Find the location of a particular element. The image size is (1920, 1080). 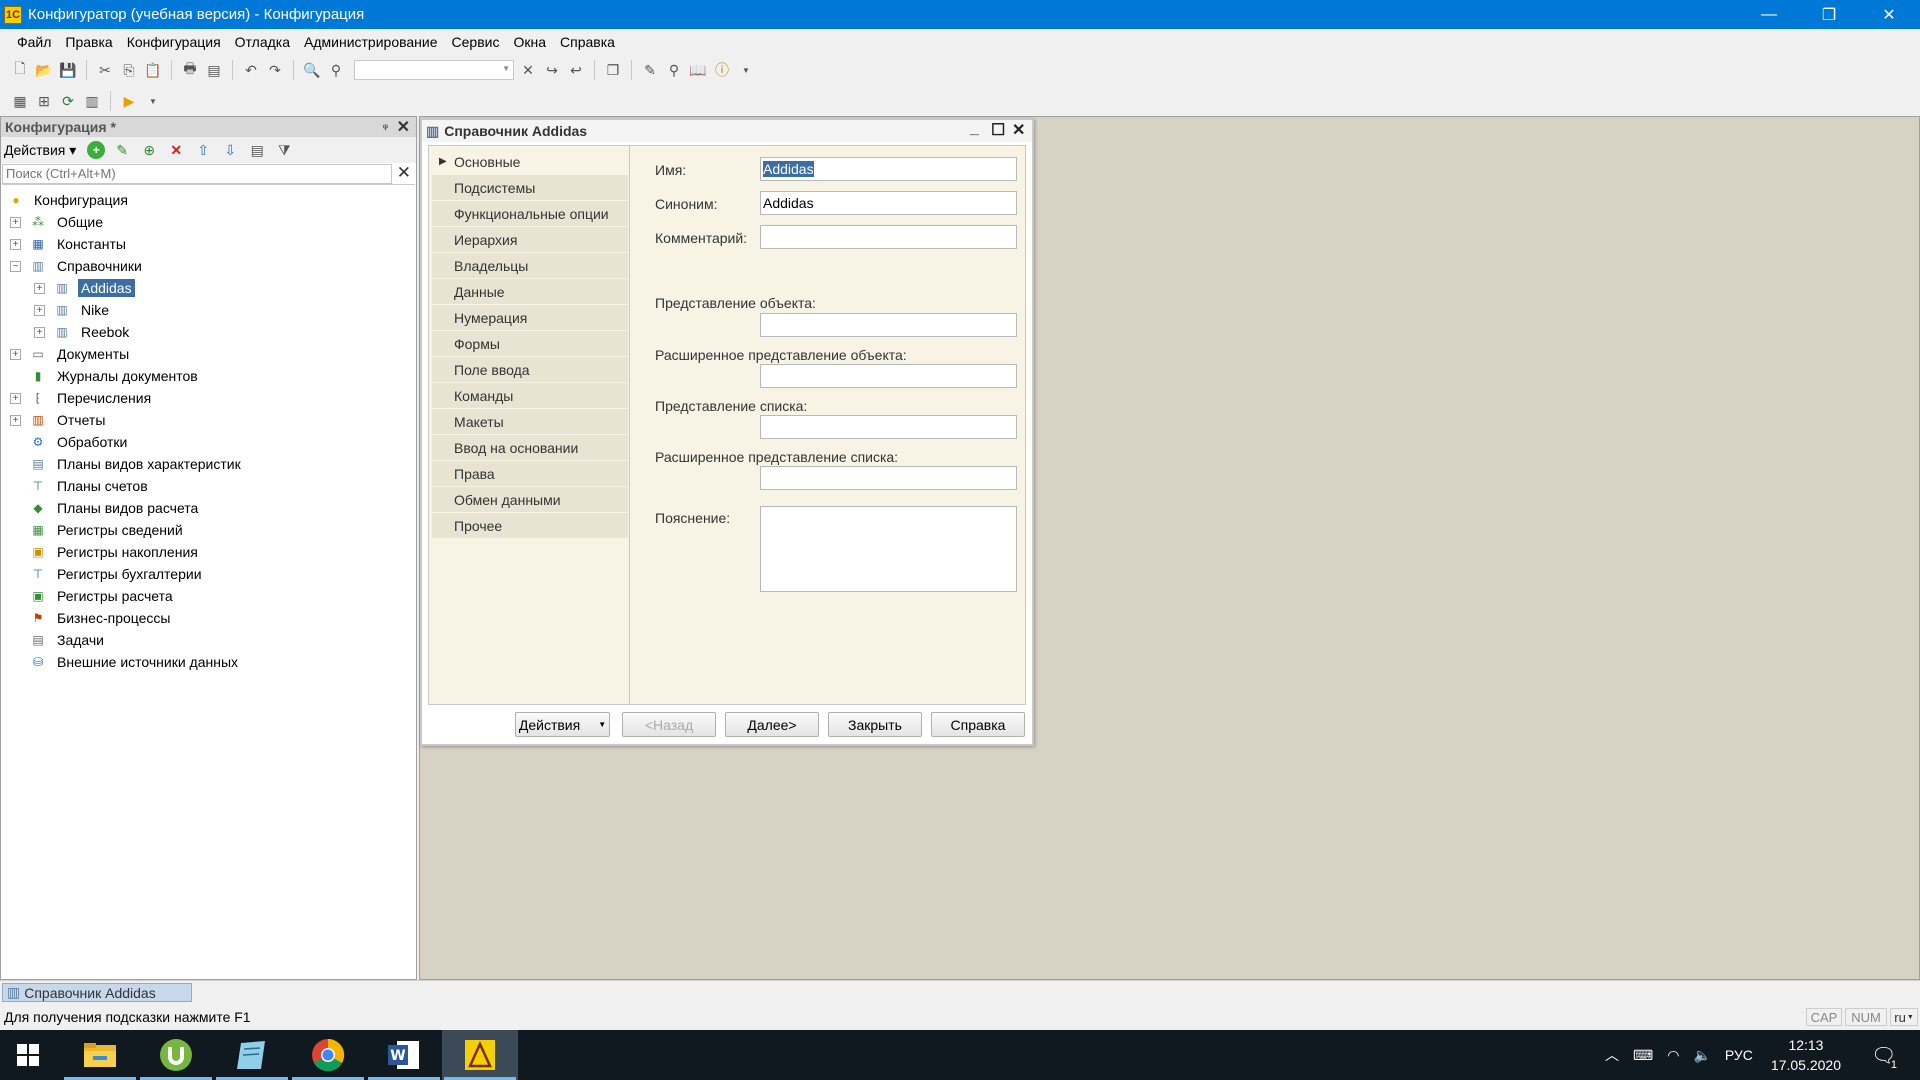

tree-item-journals: ▮ Журналы документов is located at coordinates (208, 376).